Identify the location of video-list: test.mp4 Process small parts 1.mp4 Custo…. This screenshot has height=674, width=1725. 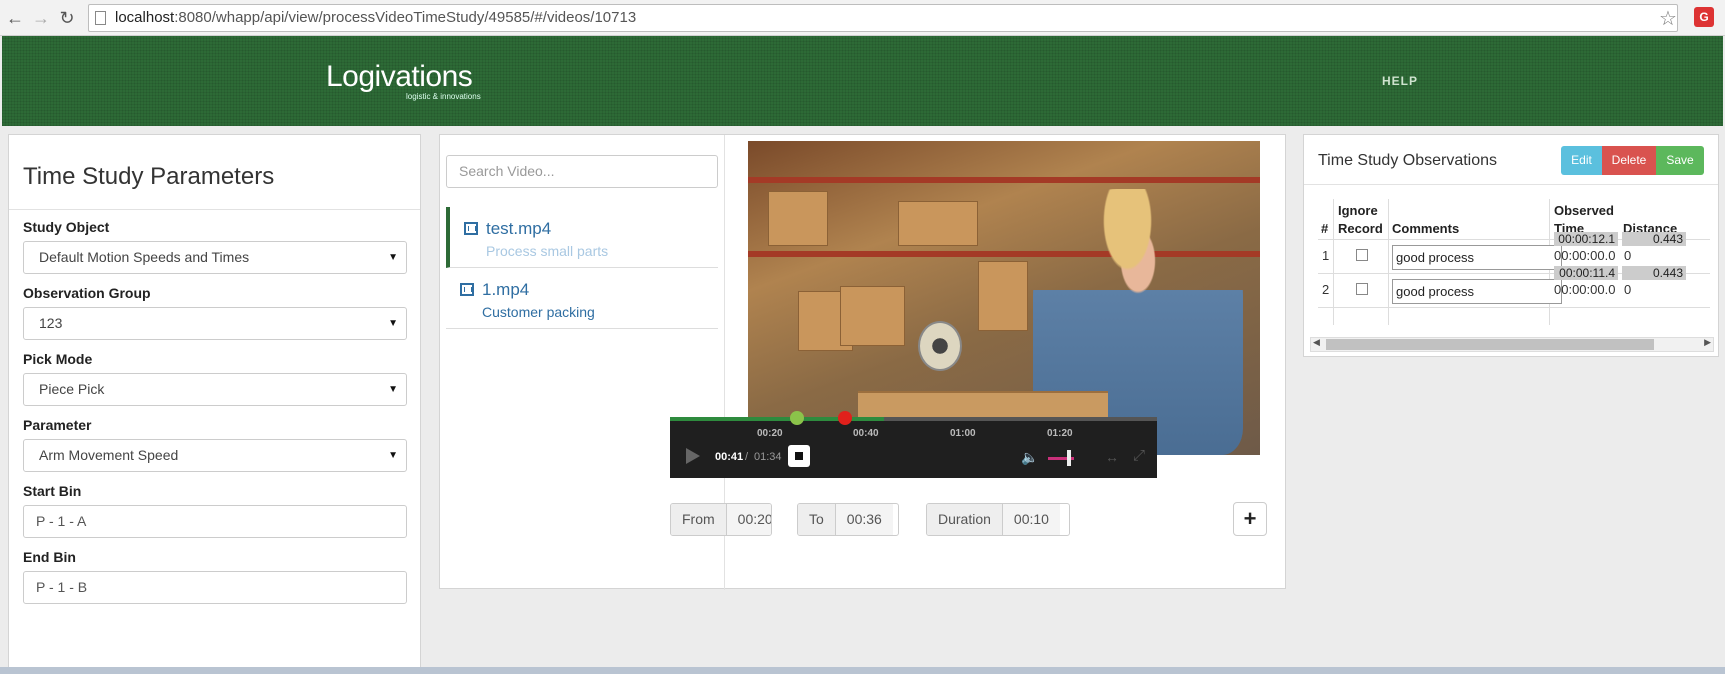
(582, 268).